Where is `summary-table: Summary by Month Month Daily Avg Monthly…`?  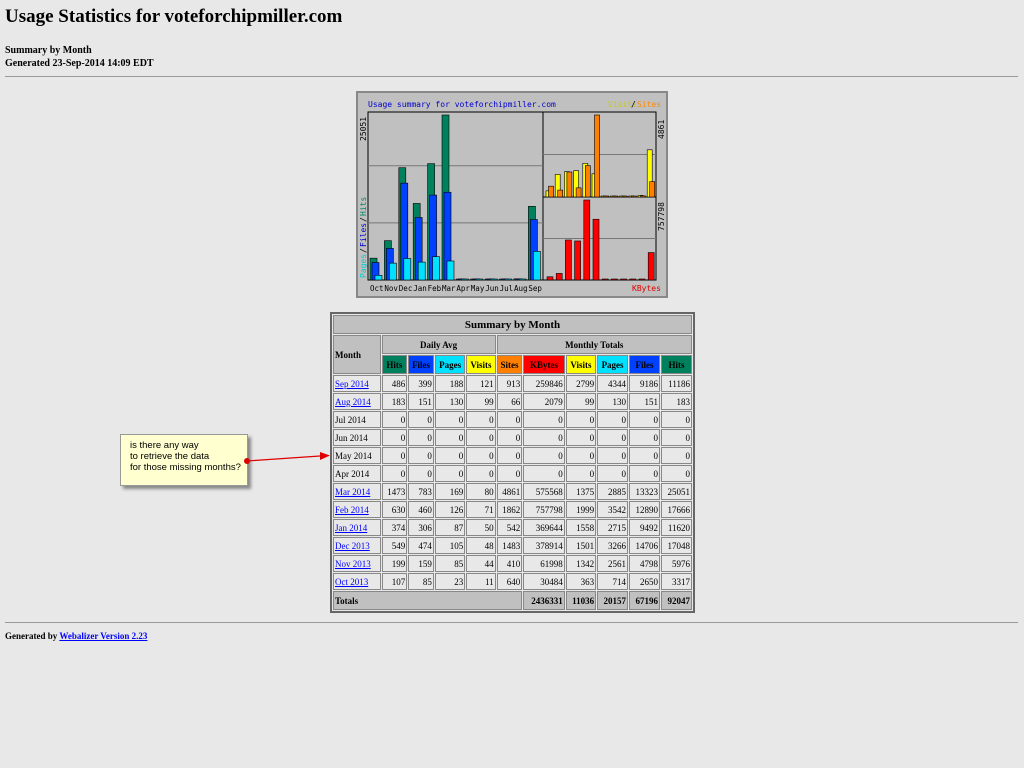 summary-table: Summary by Month Month Daily Avg Monthly… is located at coordinates (512, 462).